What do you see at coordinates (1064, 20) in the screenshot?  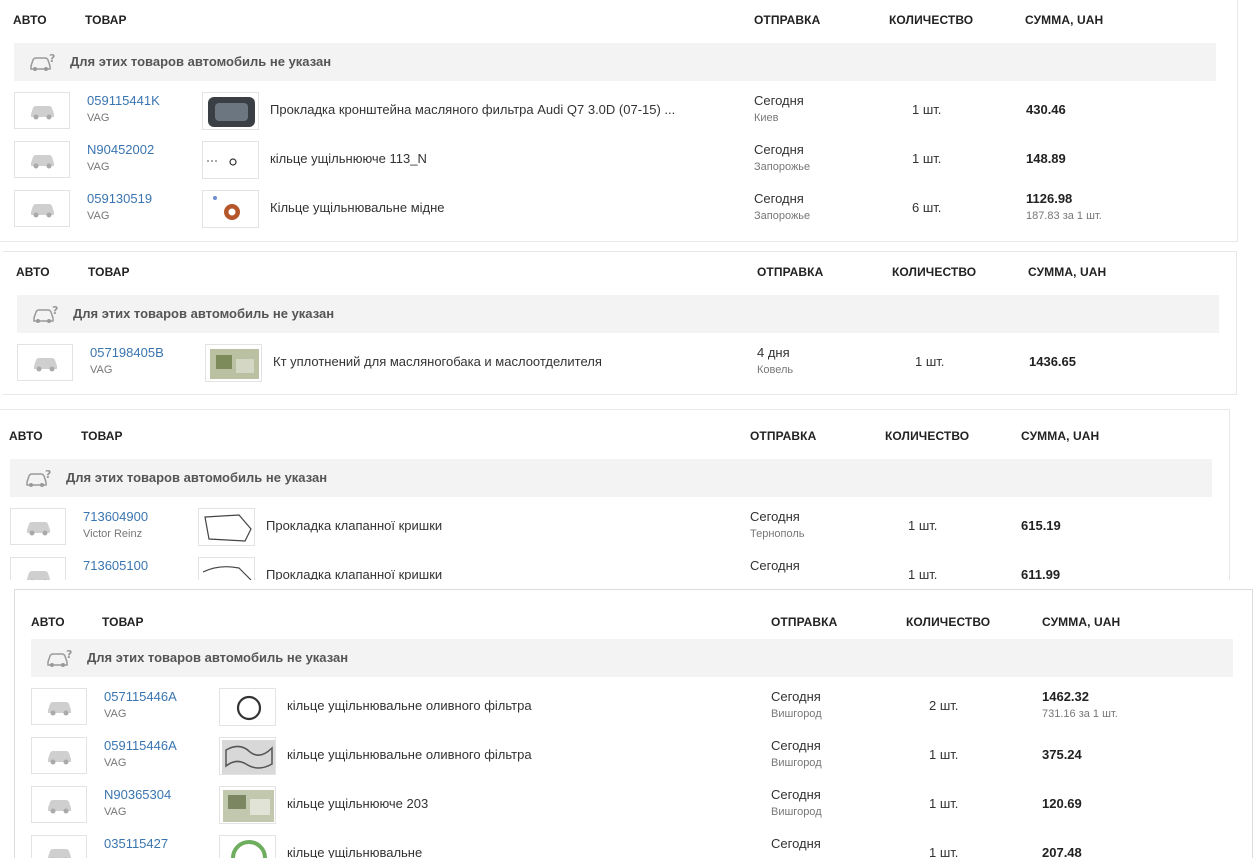 I see `header-sum: СУММА, UAH` at bounding box center [1064, 20].